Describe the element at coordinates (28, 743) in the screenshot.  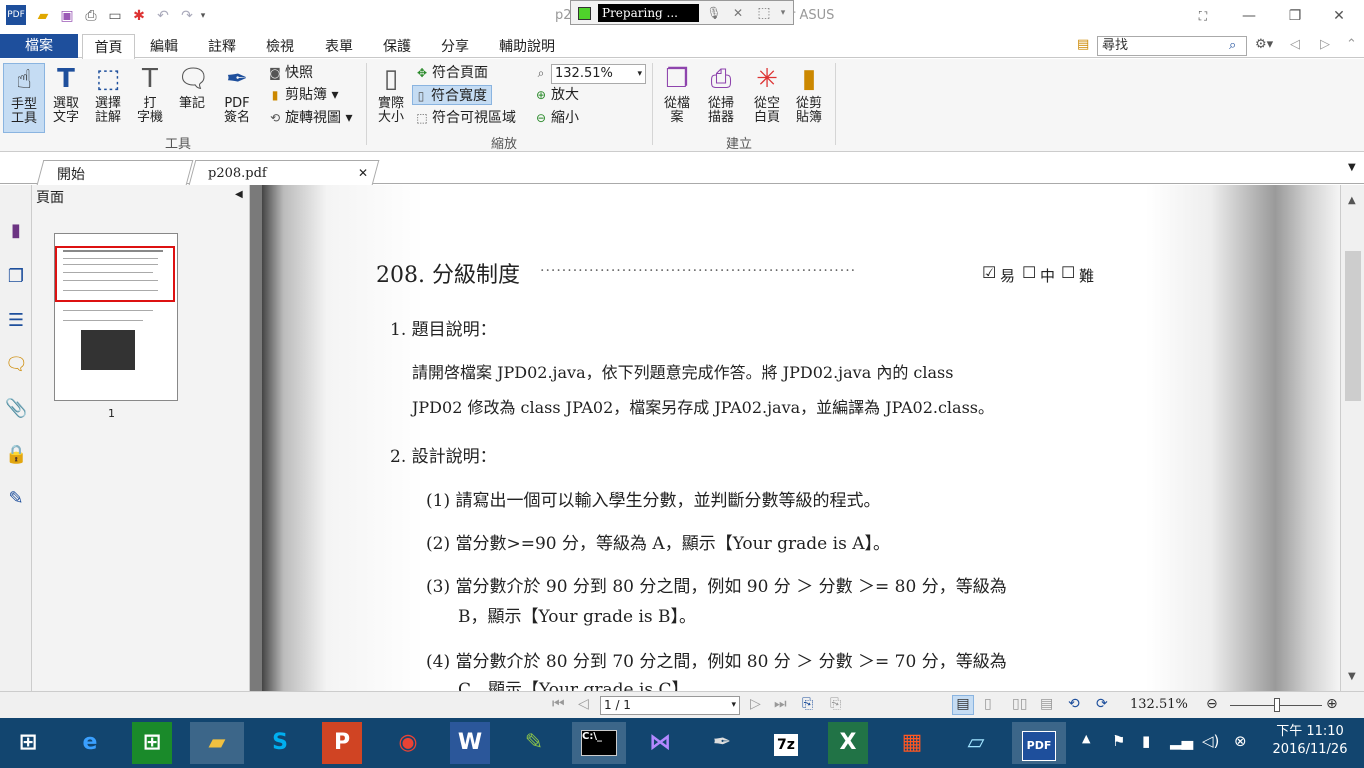
I see `windows-start-icon: ⊞` at that location.